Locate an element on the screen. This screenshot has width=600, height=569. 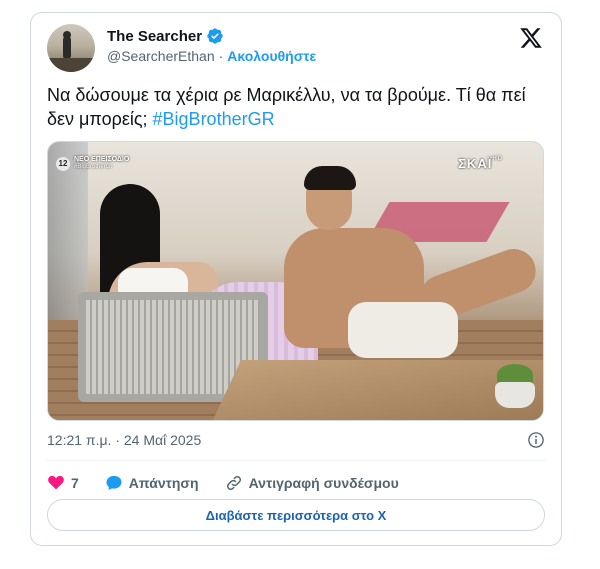
info-icon is located at coordinates (536, 440).